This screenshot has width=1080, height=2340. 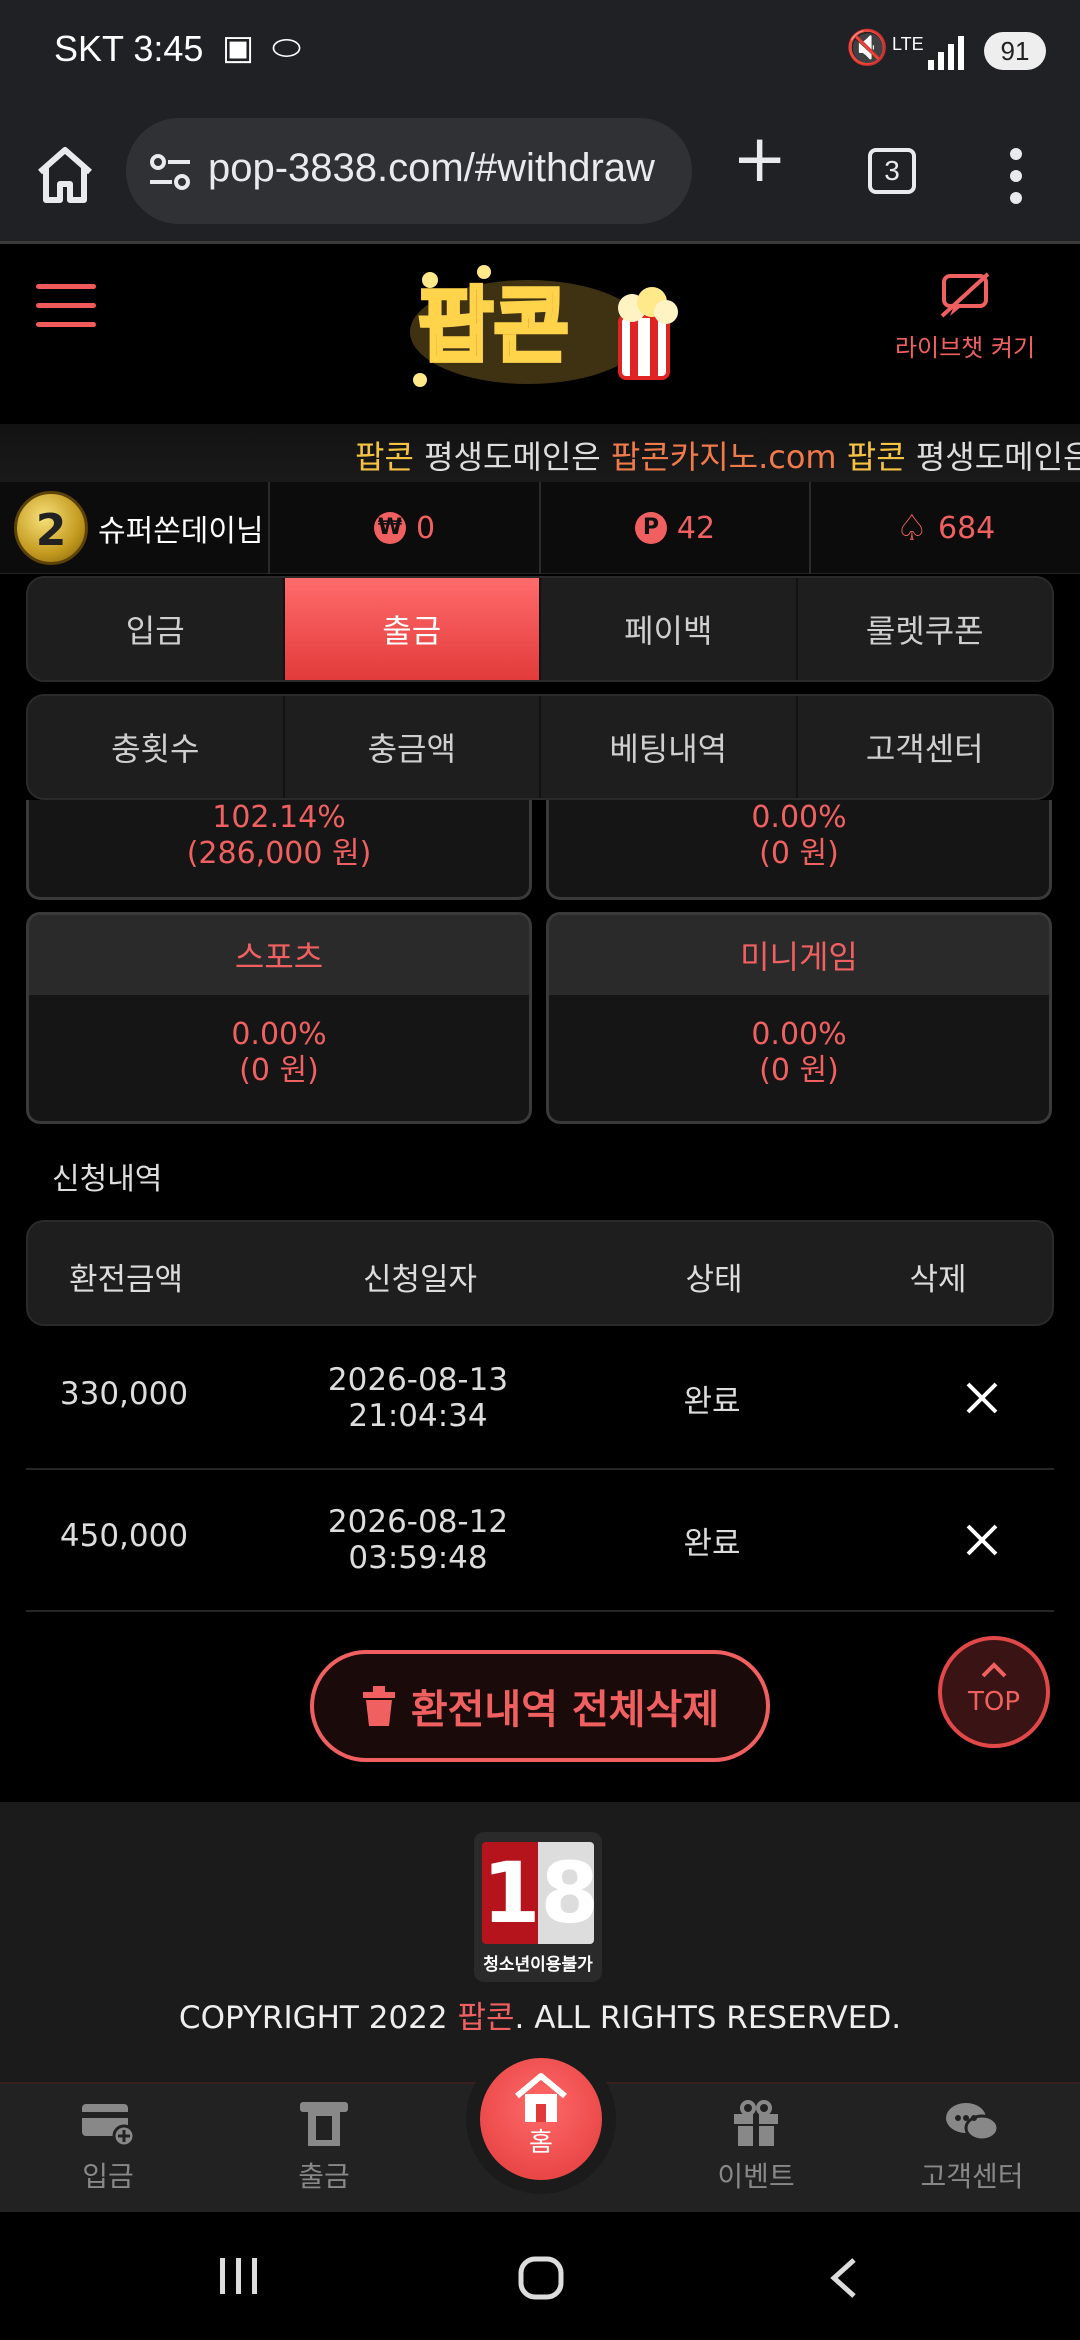 I want to click on tab-payback: 페이백, so click(x=669, y=629).